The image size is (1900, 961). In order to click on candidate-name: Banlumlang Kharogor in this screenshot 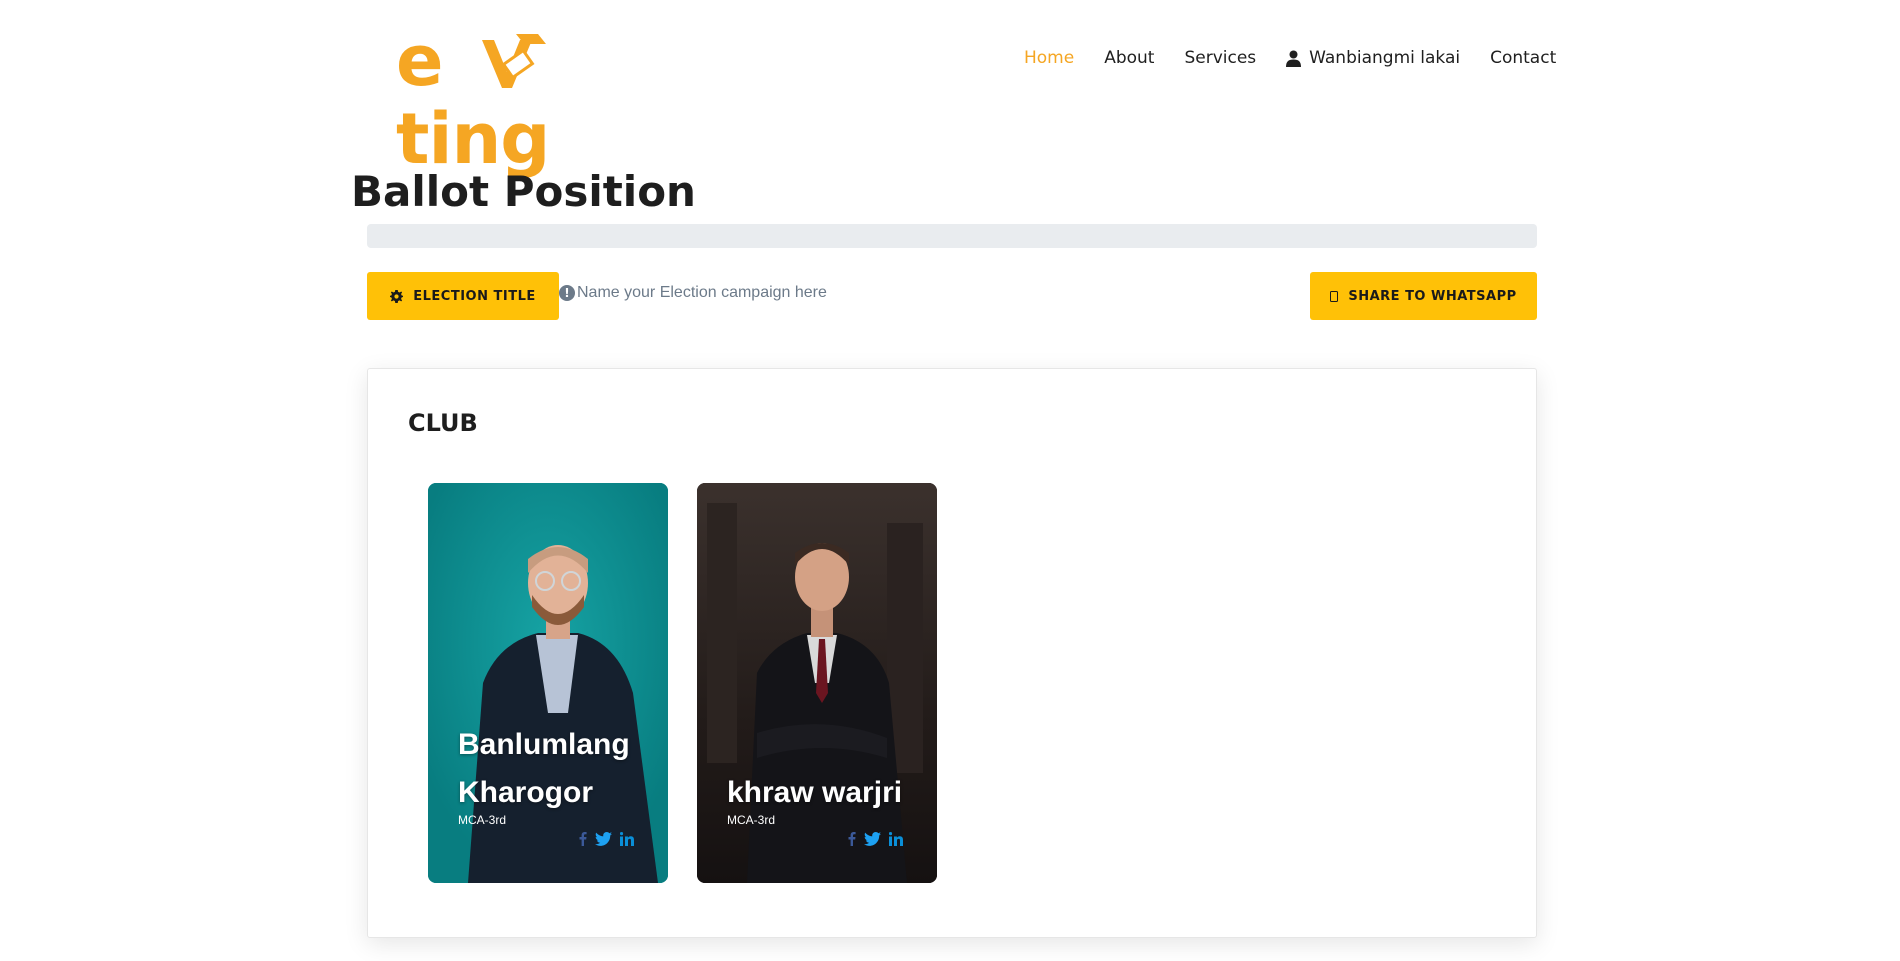, I will do `click(558, 769)`.